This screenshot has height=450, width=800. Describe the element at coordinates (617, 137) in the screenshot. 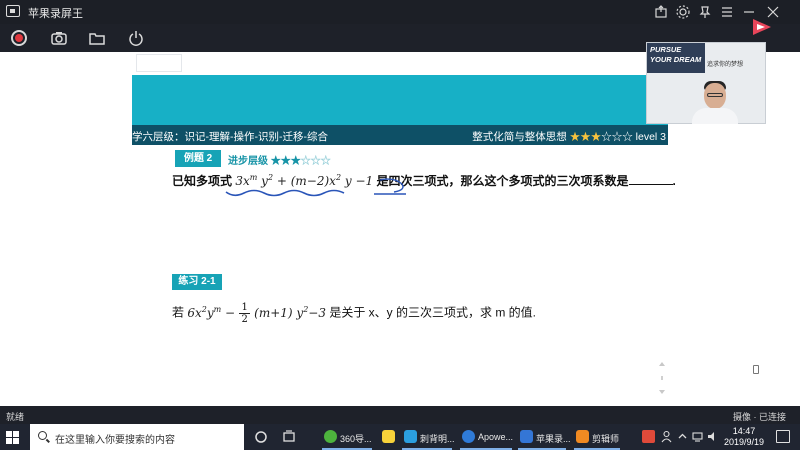

I see `level-stars-empty: ☆☆☆` at that location.